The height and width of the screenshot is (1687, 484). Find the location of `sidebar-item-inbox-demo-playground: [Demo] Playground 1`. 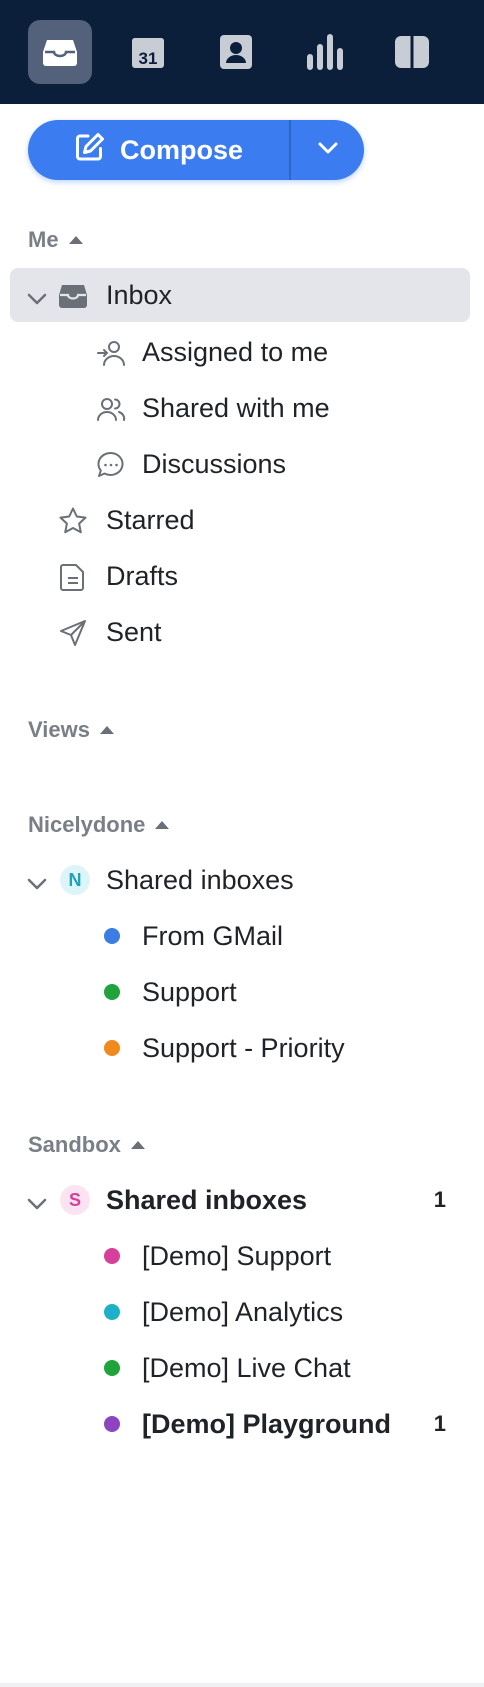

sidebar-item-inbox-demo-playground: [Demo] Playground 1 is located at coordinates (240, 1424).